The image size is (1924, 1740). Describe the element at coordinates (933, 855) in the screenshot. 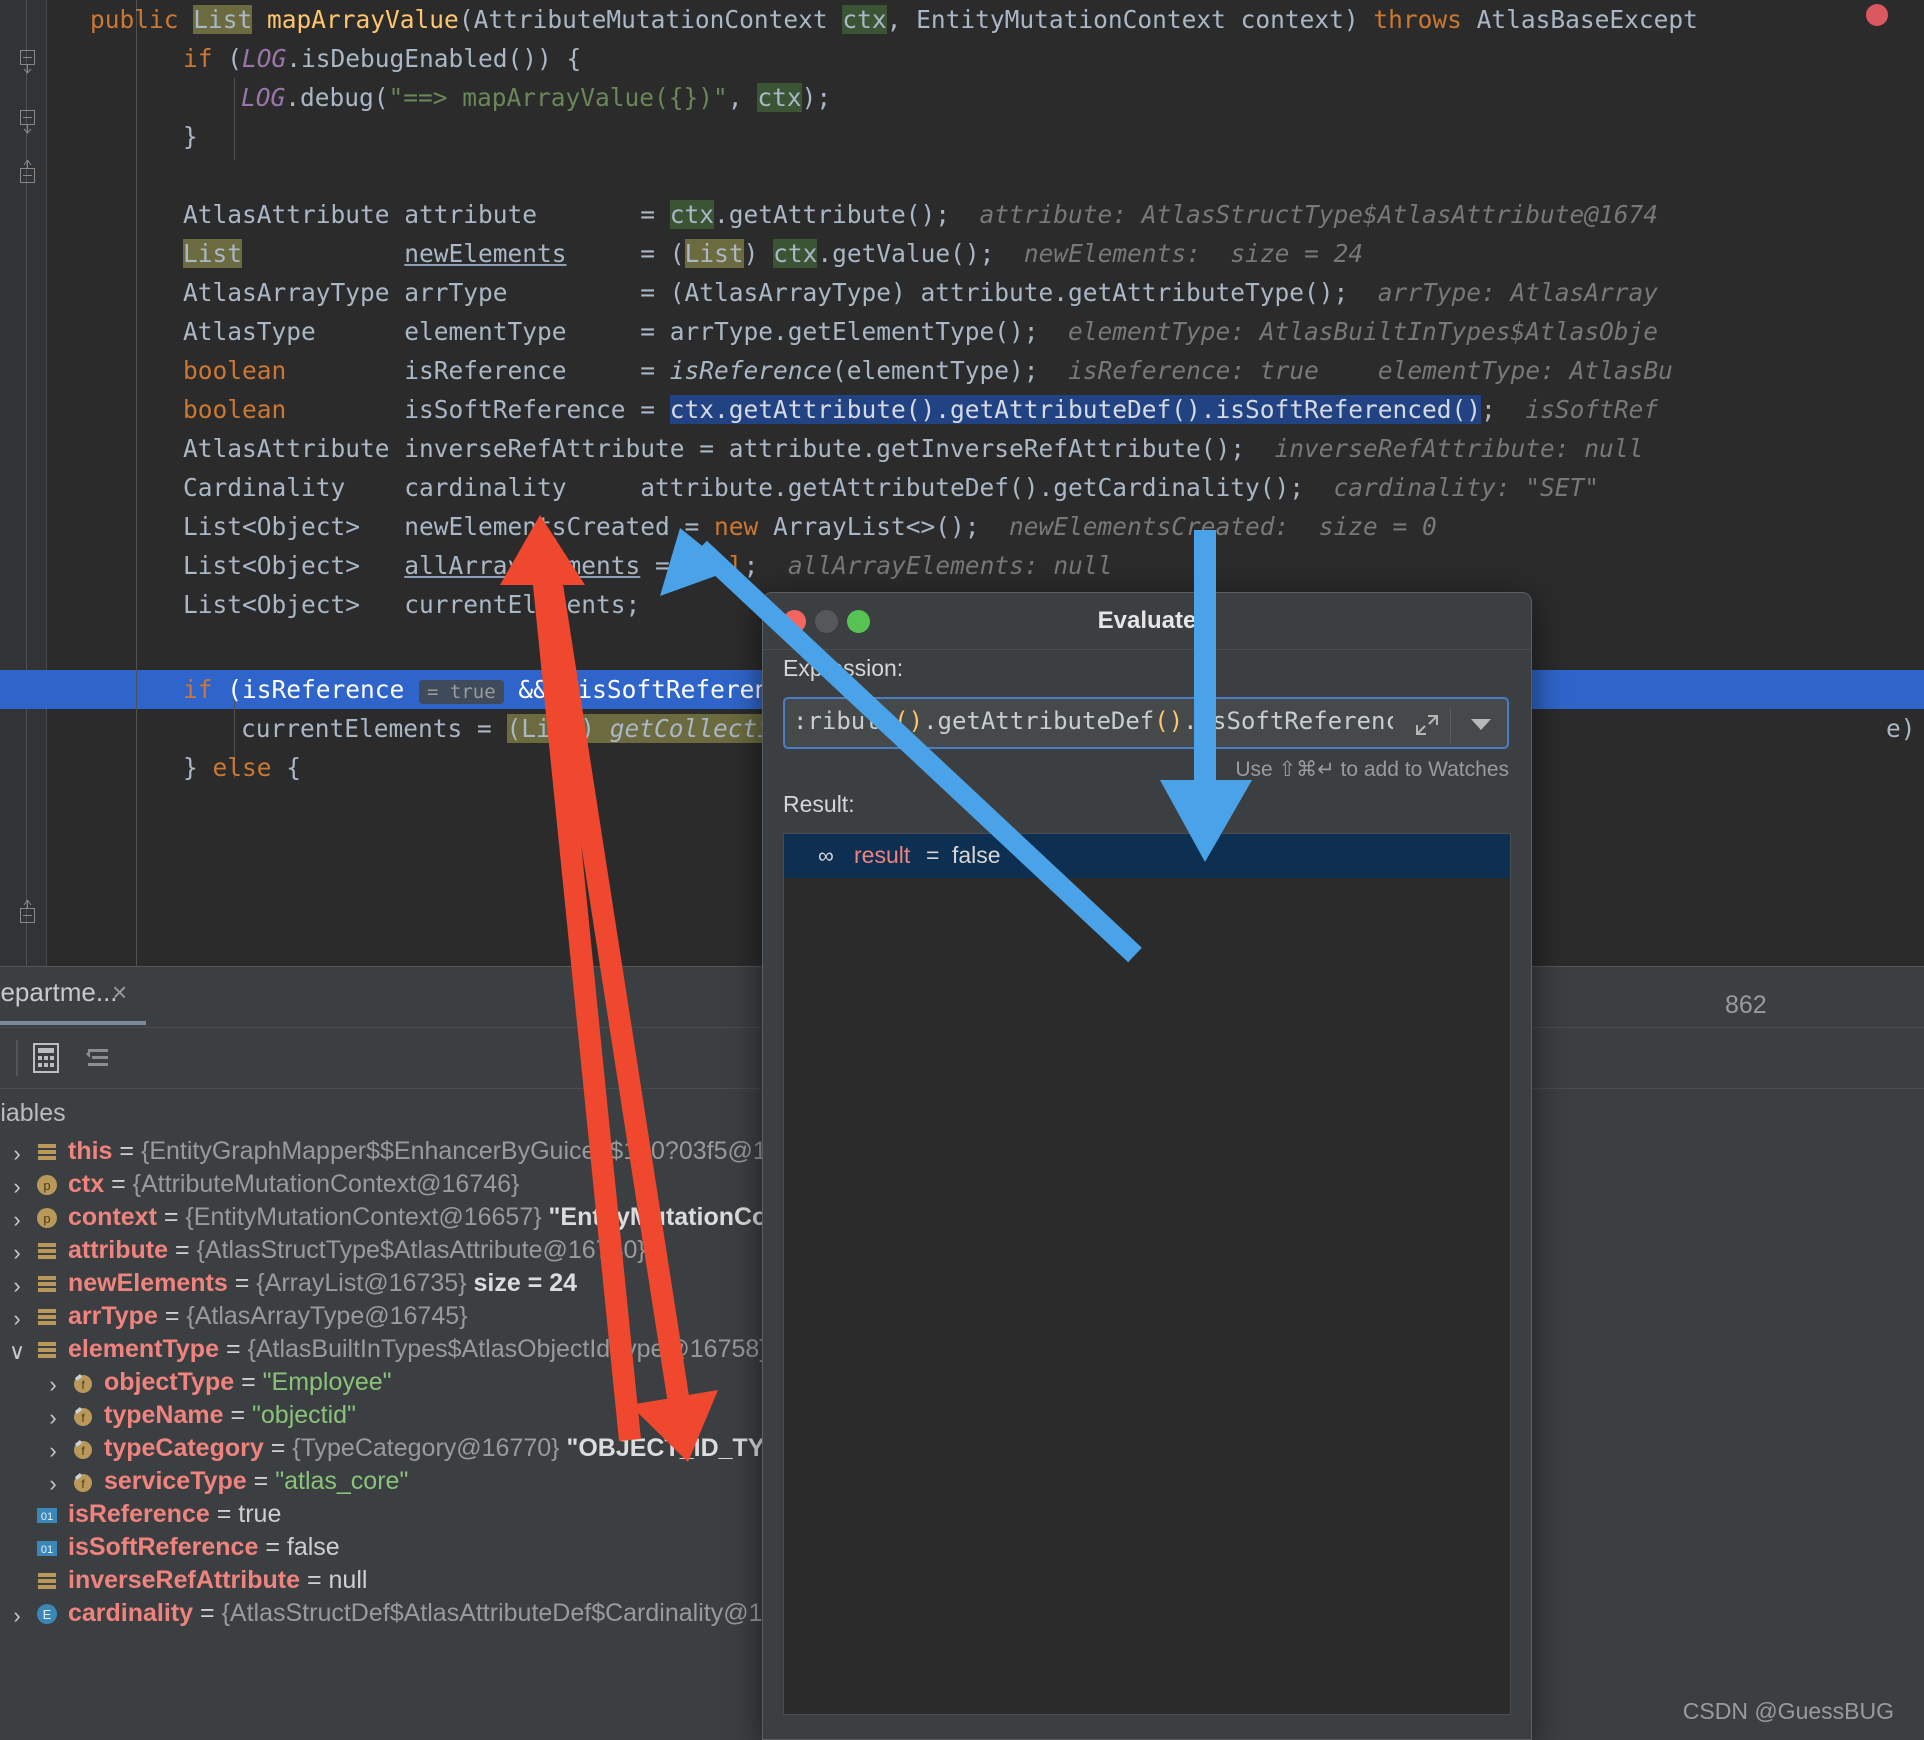

I see `result-equals: =` at that location.